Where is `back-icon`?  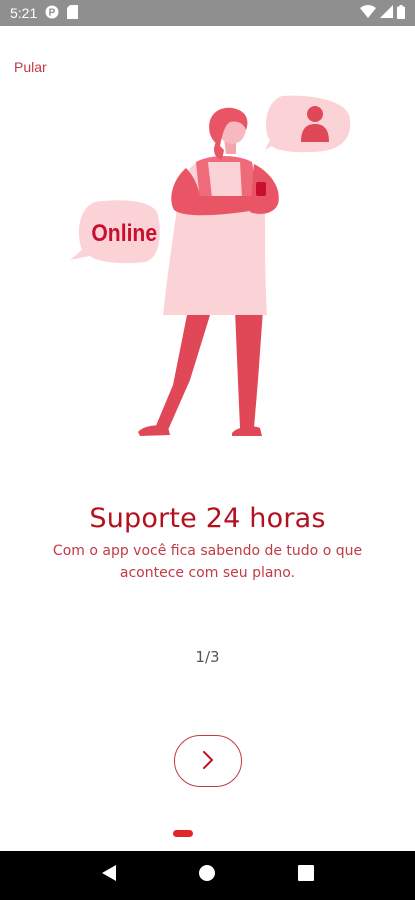
back-icon is located at coordinates (109, 875).